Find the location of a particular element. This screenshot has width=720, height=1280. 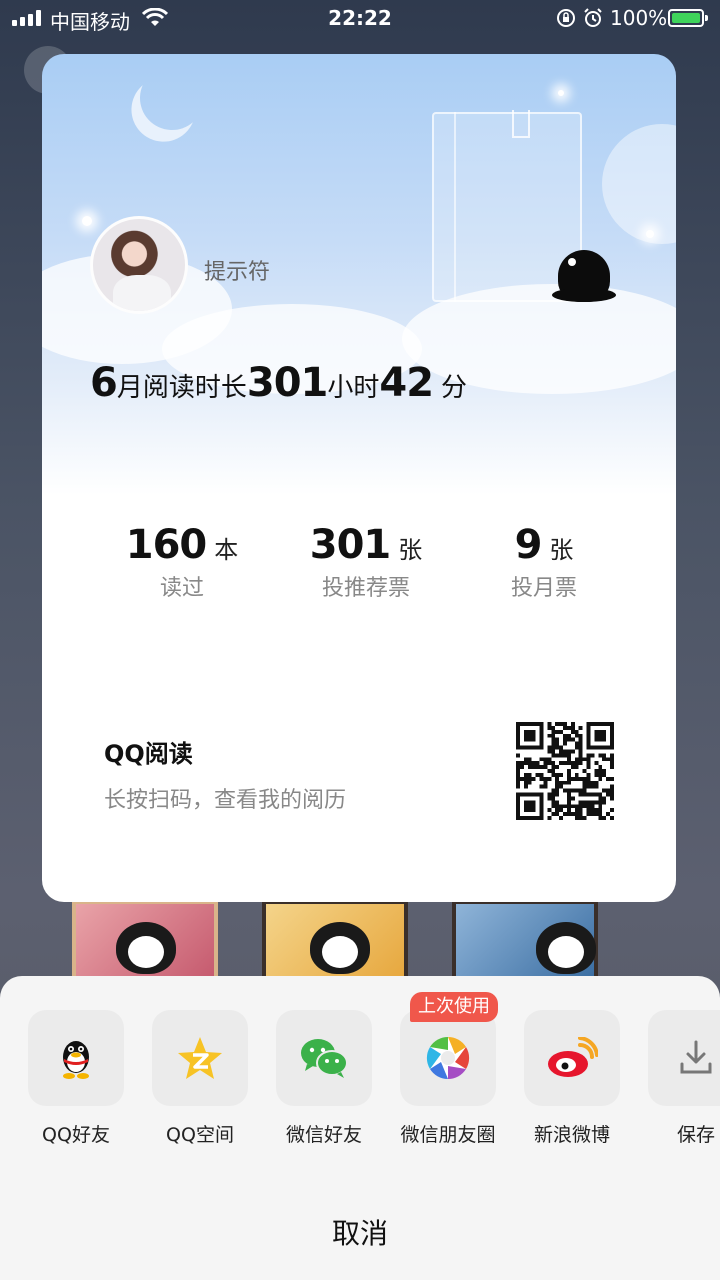

alarm-icon is located at coordinates (593, 20).